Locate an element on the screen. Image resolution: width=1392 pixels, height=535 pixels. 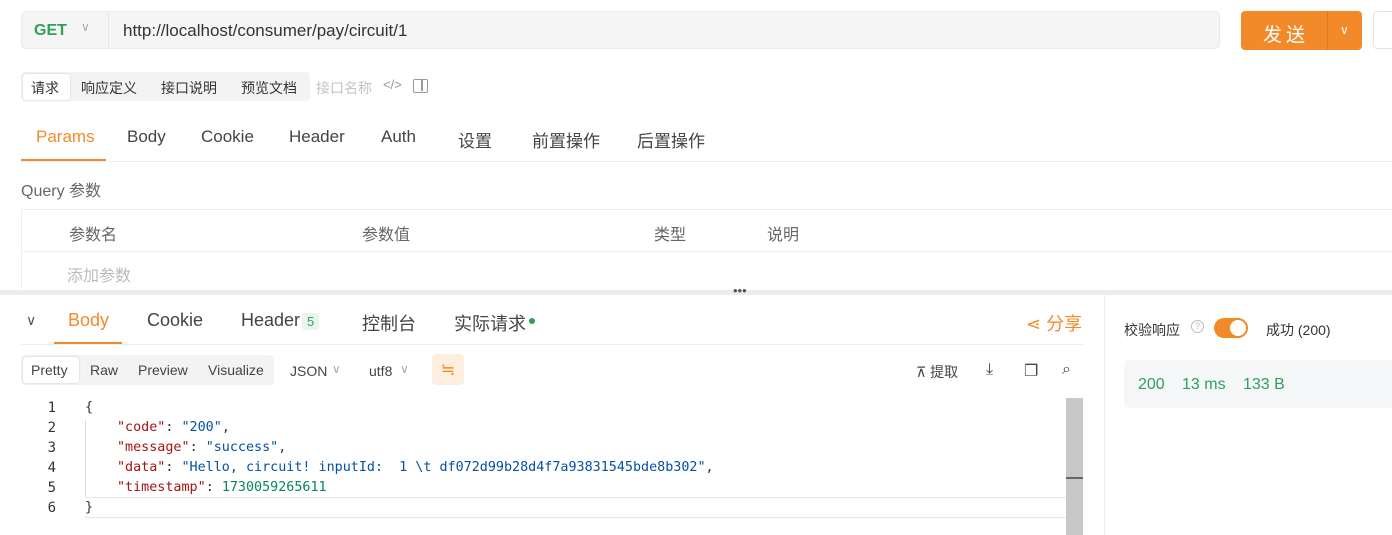
doc-tabs: 请求 响应定义 接口说明 预览文档 is located at coordinates (165, 86).